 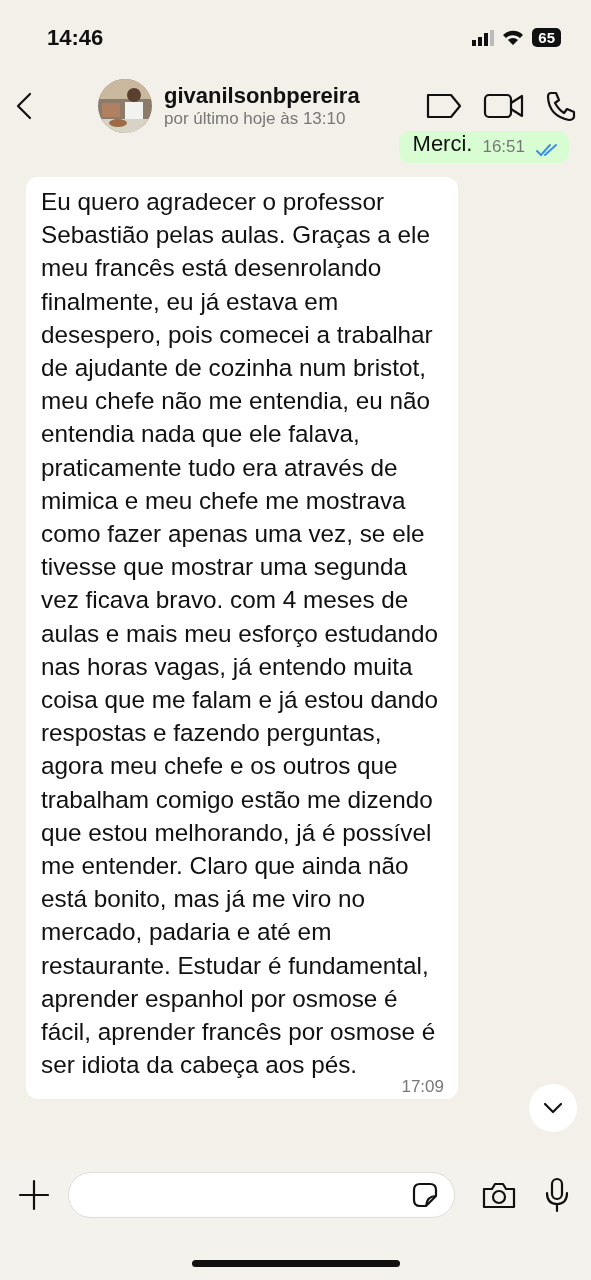 I want to click on wifi-icon, so click(x=513, y=37).